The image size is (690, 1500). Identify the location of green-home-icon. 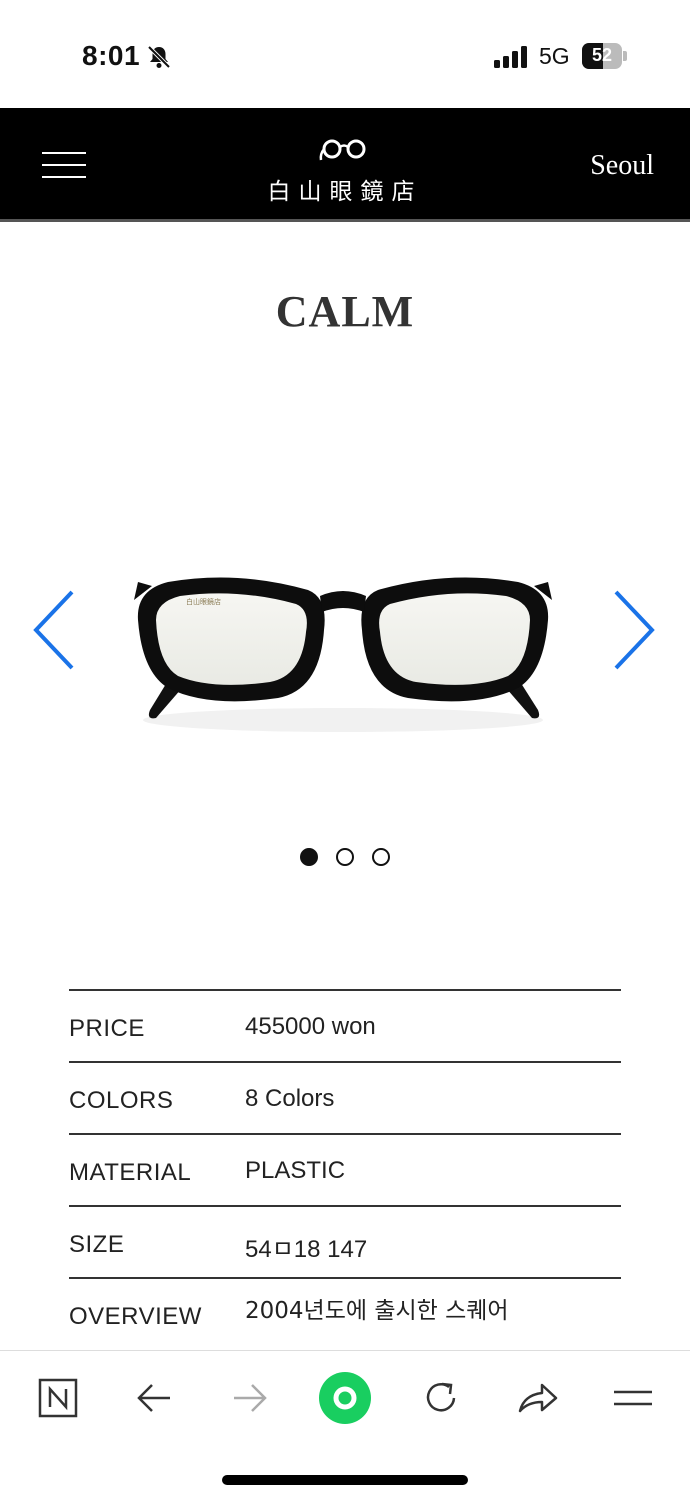
(345, 1398).